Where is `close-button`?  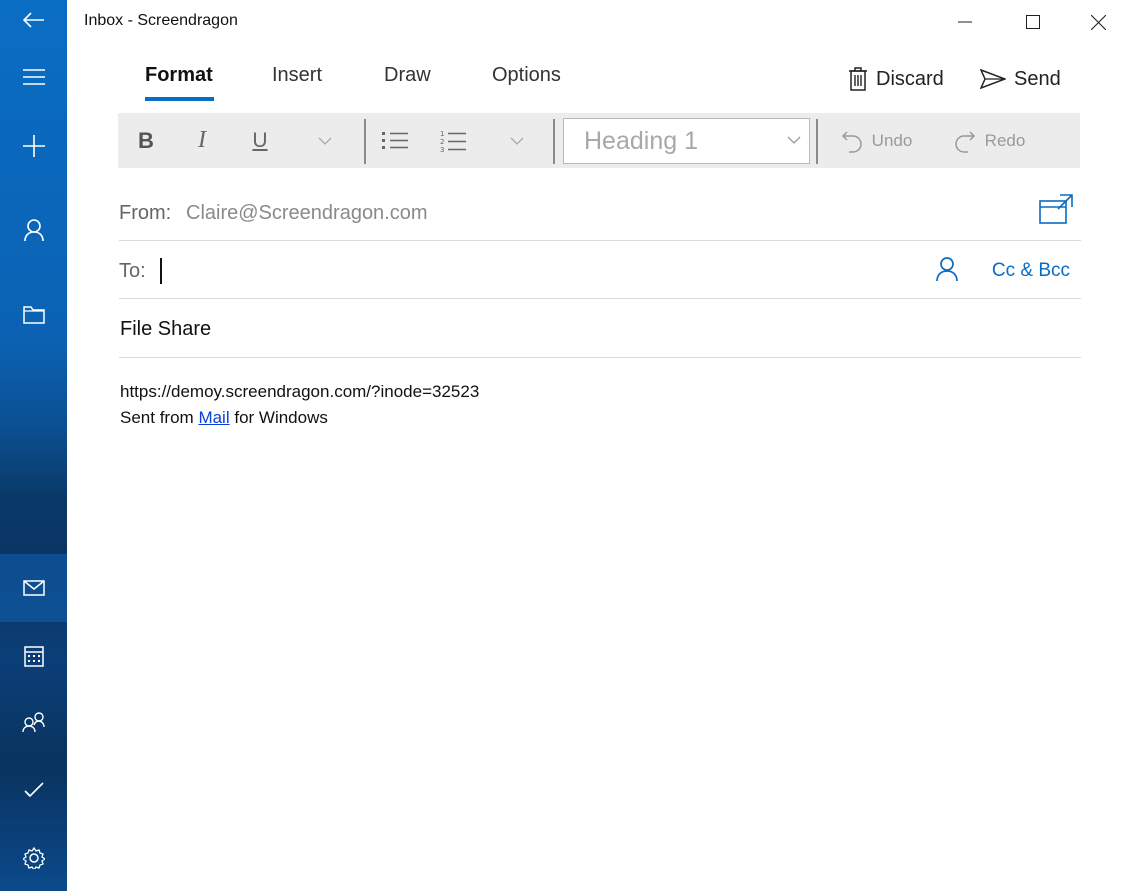
close-button is located at coordinates (1098, 22).